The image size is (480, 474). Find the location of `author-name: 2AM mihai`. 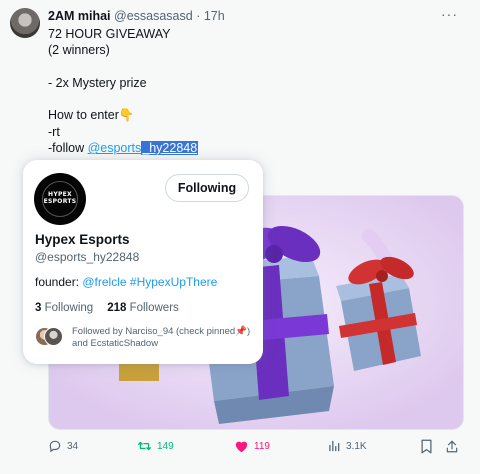

author-name: 2AM mihai is located at coordinates (79, 16).